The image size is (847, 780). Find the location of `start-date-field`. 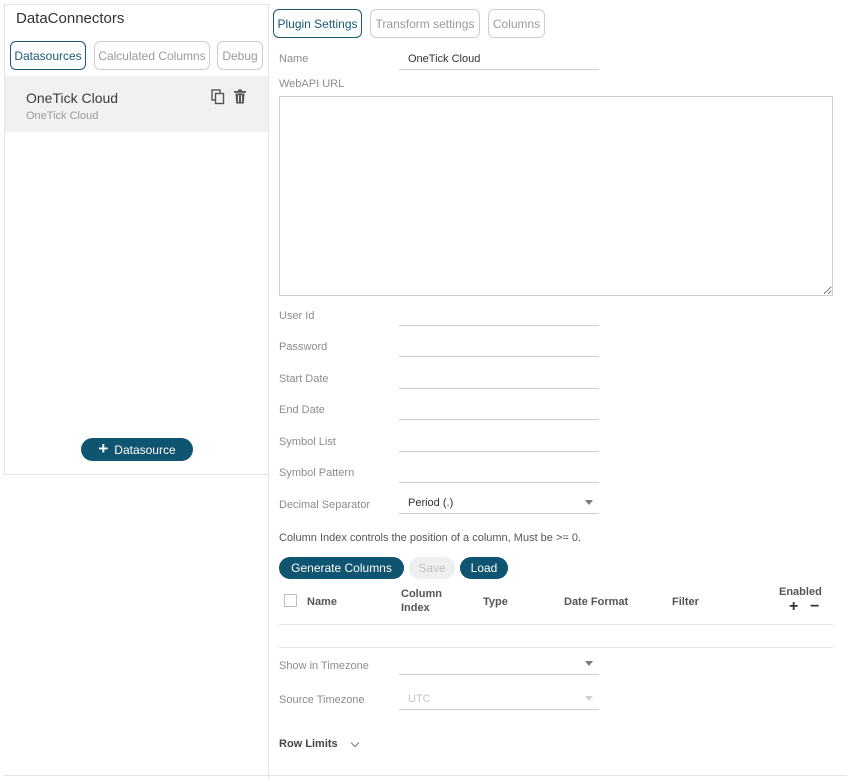

start-date-field is located at coordinates (499, 378).